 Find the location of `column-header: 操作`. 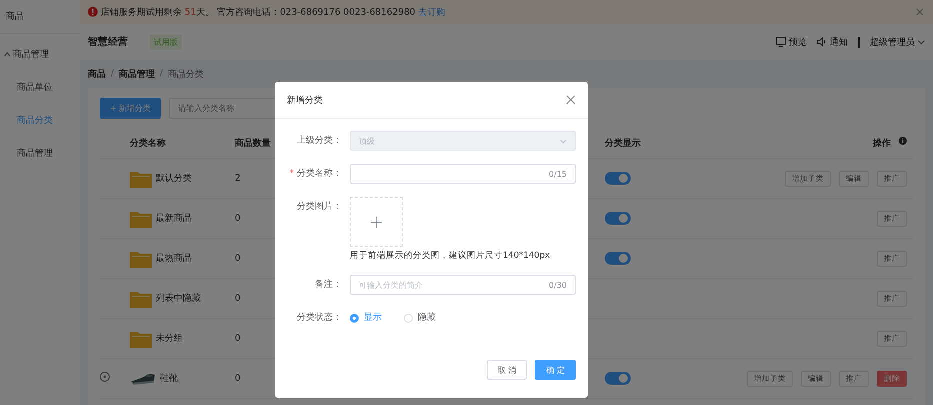

column-header: 操作 is located at coordinates (882, 144).